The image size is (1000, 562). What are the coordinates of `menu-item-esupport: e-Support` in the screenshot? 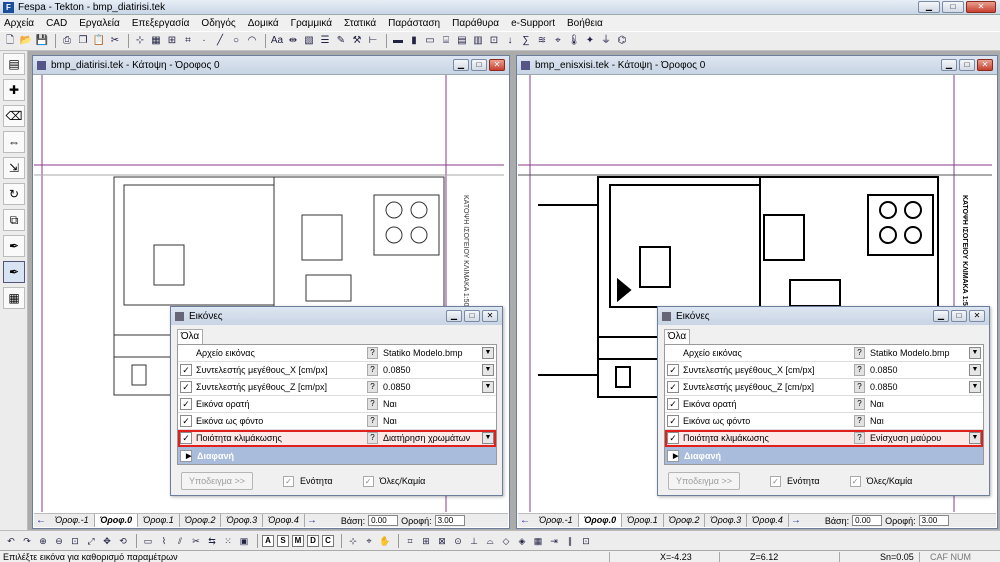 It's located at (533, 23).